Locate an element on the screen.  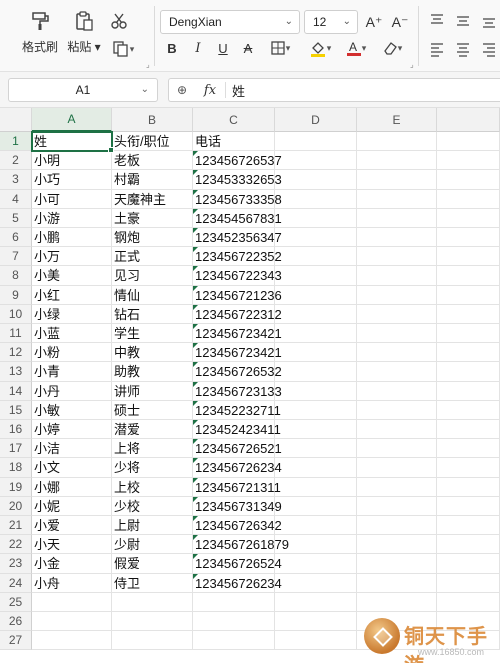
align-middle-button is located at coordinates (463, 21).